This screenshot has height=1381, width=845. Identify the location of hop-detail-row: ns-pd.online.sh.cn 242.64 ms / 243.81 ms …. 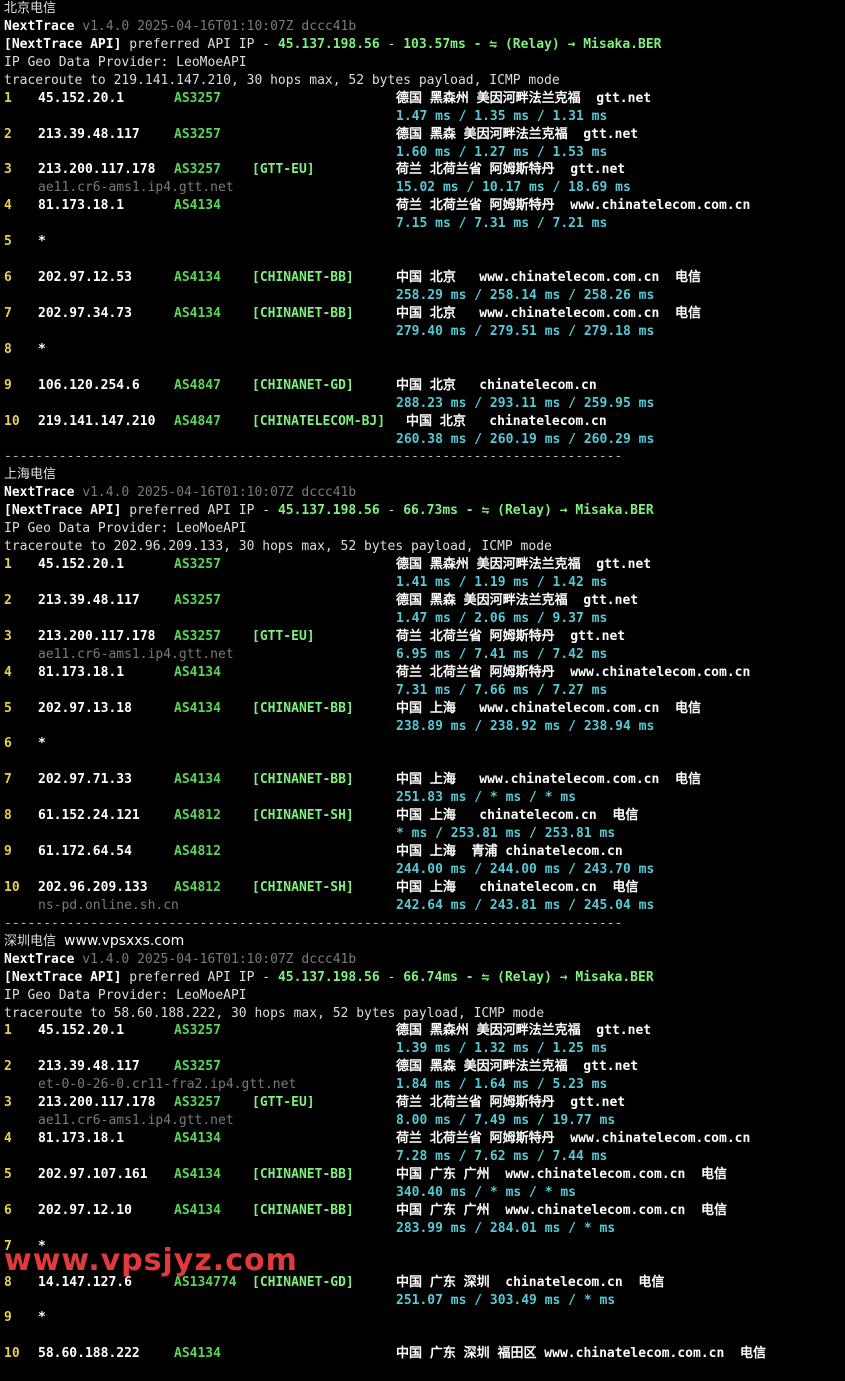
(424, 906).